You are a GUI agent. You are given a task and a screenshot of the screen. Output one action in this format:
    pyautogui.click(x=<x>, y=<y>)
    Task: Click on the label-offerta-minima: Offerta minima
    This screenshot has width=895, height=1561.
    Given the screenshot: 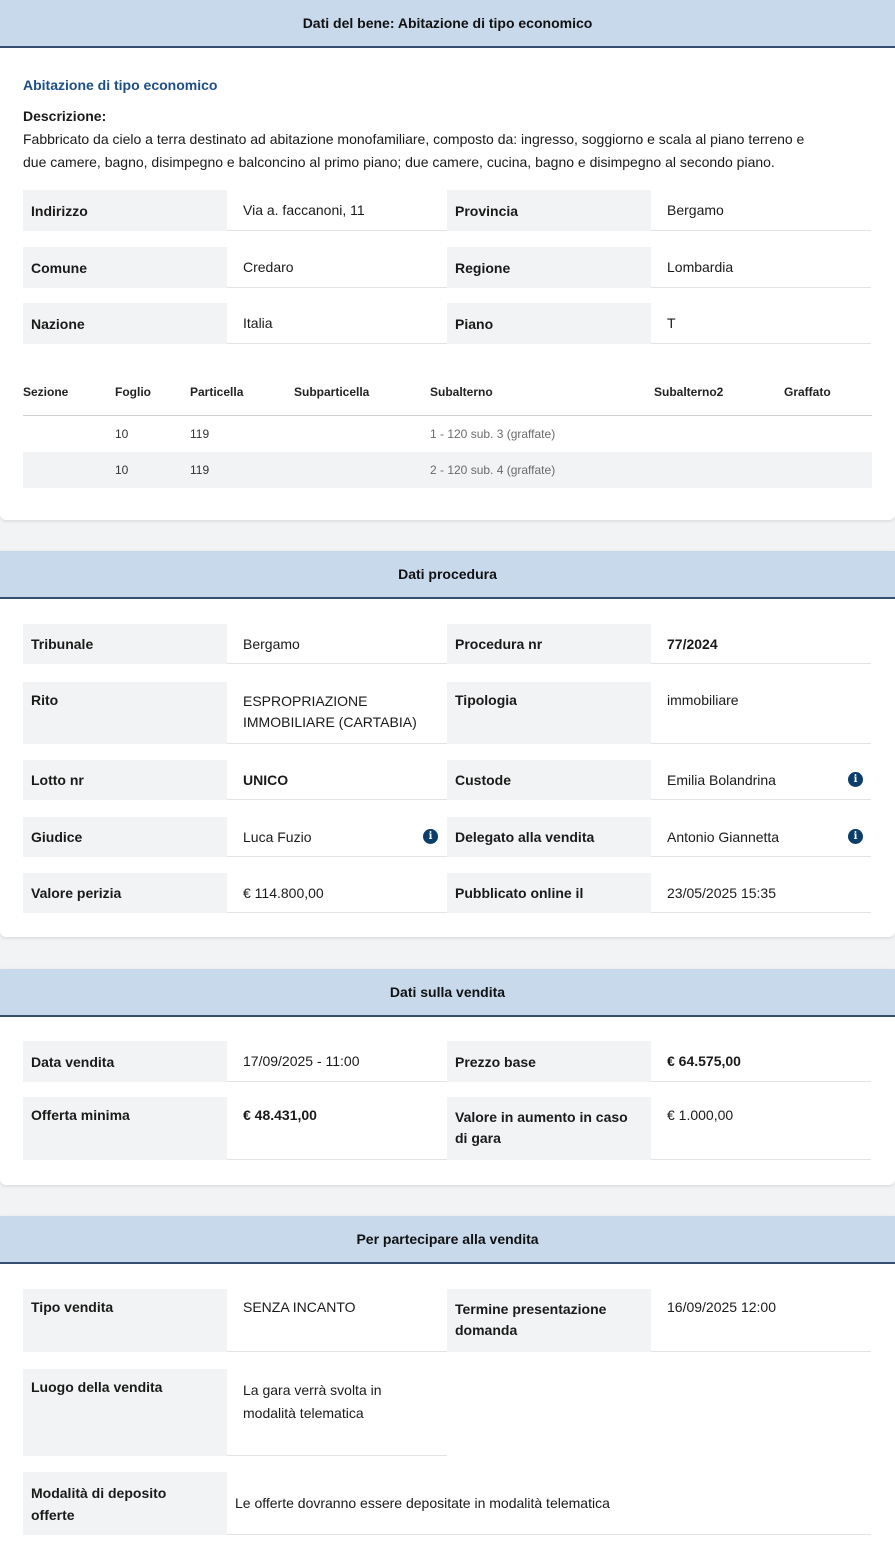 What is the action you would take?
    pyautogui.click(x=125, y=1128)
    